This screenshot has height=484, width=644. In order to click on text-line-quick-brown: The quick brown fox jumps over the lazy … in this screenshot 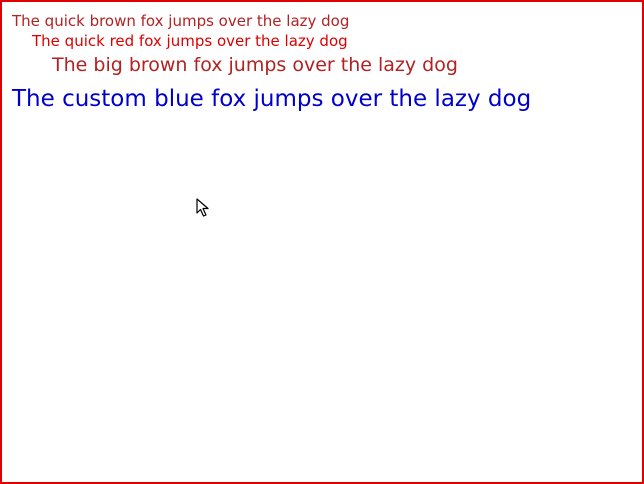, I will do `click(181, 21)`.